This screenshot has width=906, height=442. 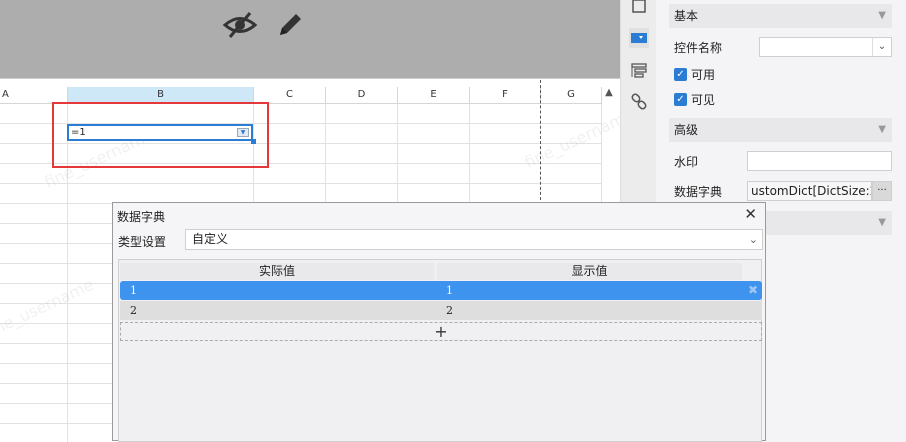 I want to click on add-row-button: +, so click(x=441, y=331).